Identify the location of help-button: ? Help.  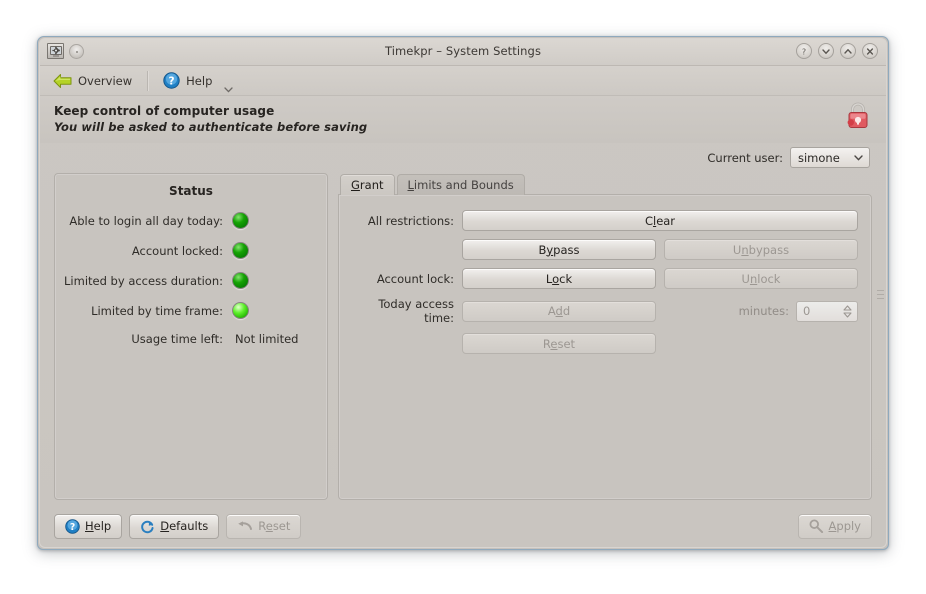
(88, 526).